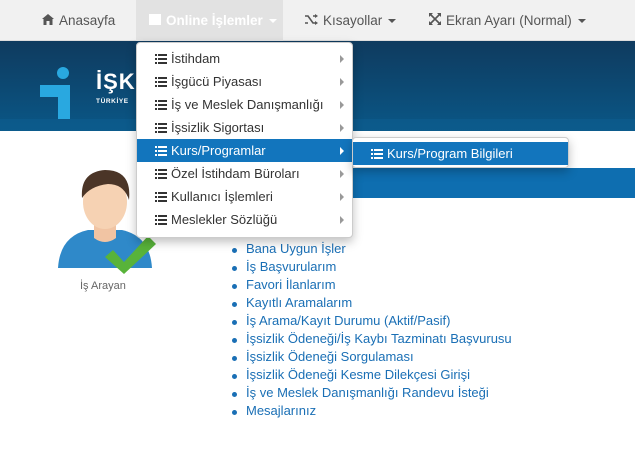 The image size is (635, 457). I want to click on user-role-label: İş Arayan, so click(103, 286).